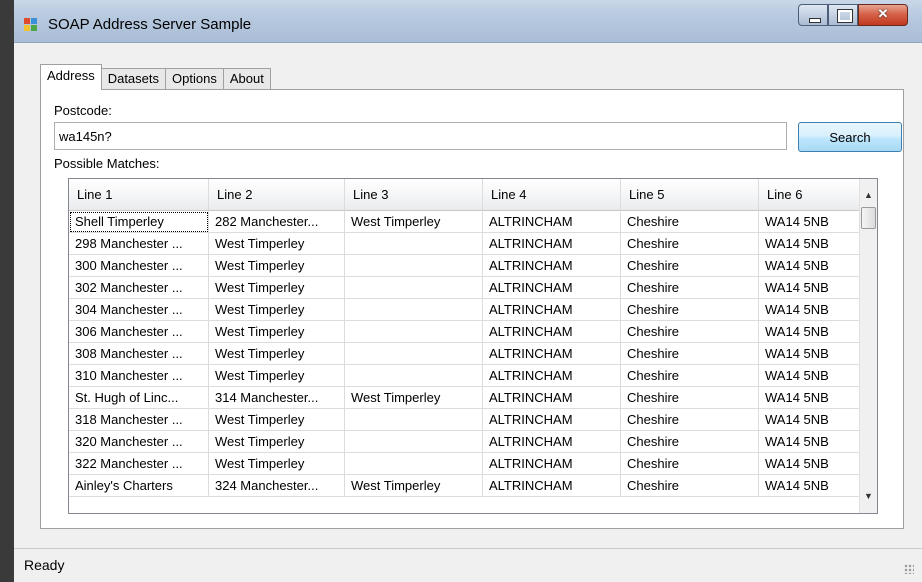  Describe the element at coordinates (194, 79) in the screenshot. I see `tab-options: Options` at that location.